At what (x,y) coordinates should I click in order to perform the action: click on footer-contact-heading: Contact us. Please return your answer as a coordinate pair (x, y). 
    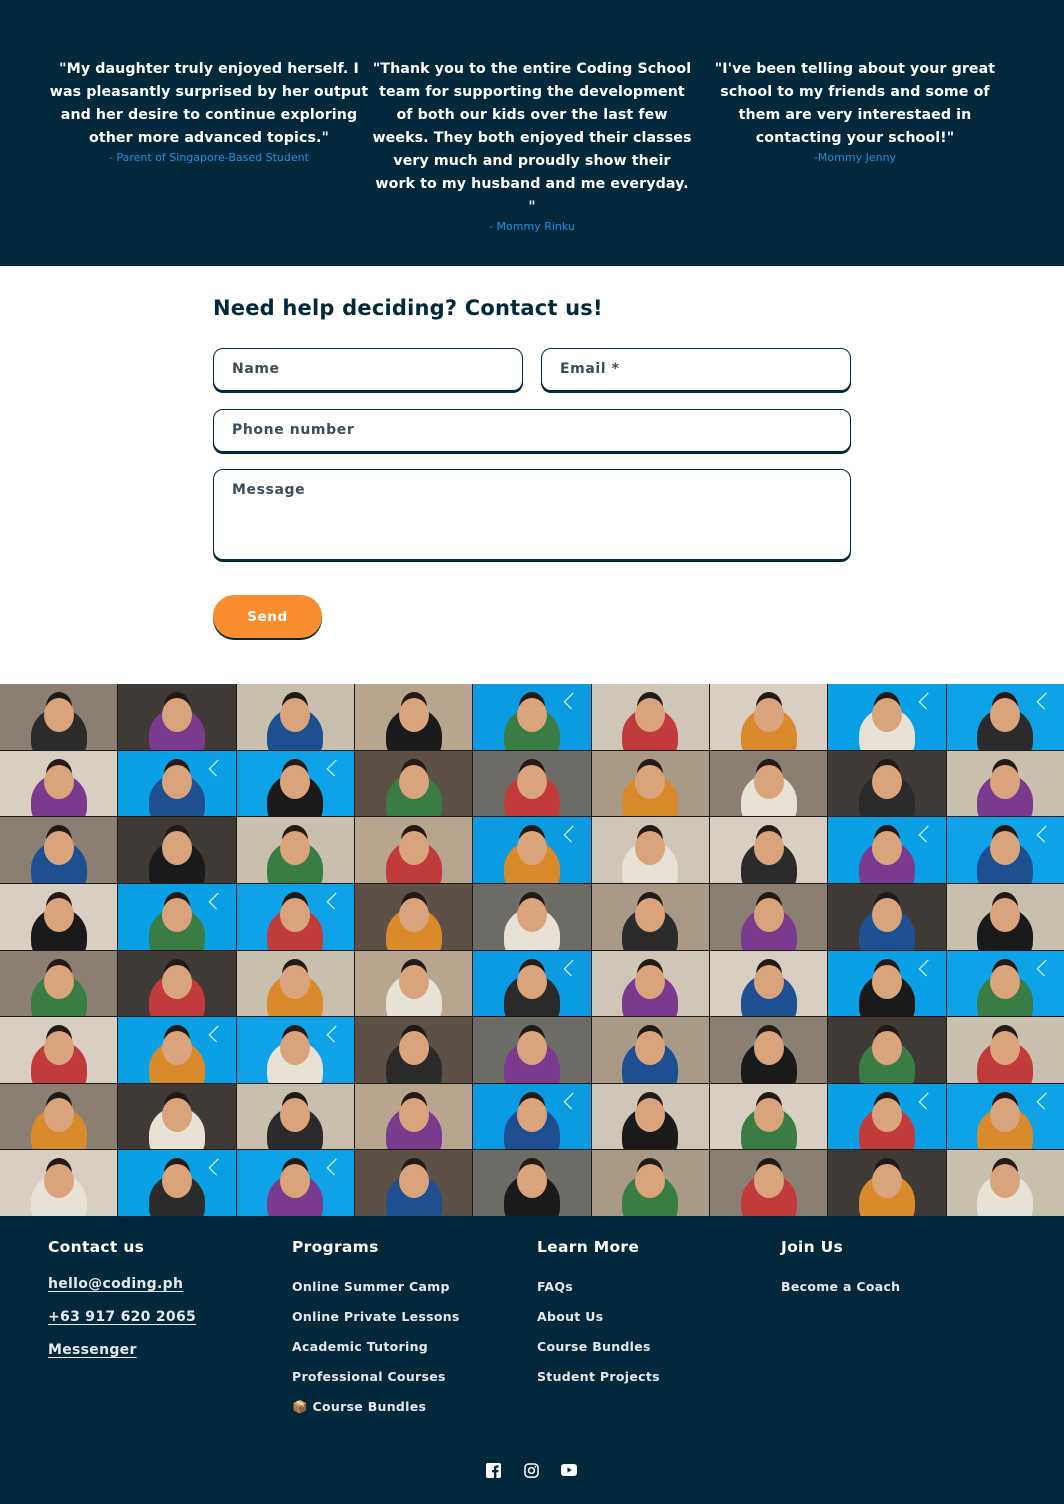
    Looking at the image, I should click on (96, 1247).